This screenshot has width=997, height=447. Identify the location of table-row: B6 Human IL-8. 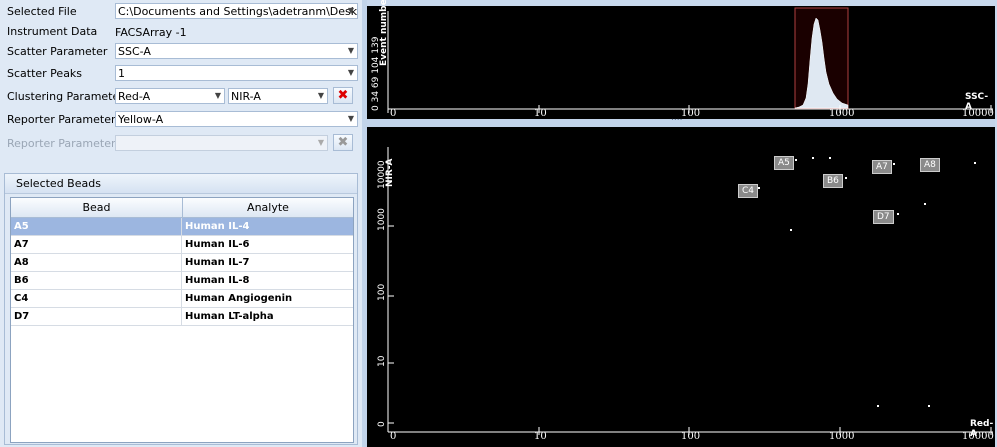
(182, 281).